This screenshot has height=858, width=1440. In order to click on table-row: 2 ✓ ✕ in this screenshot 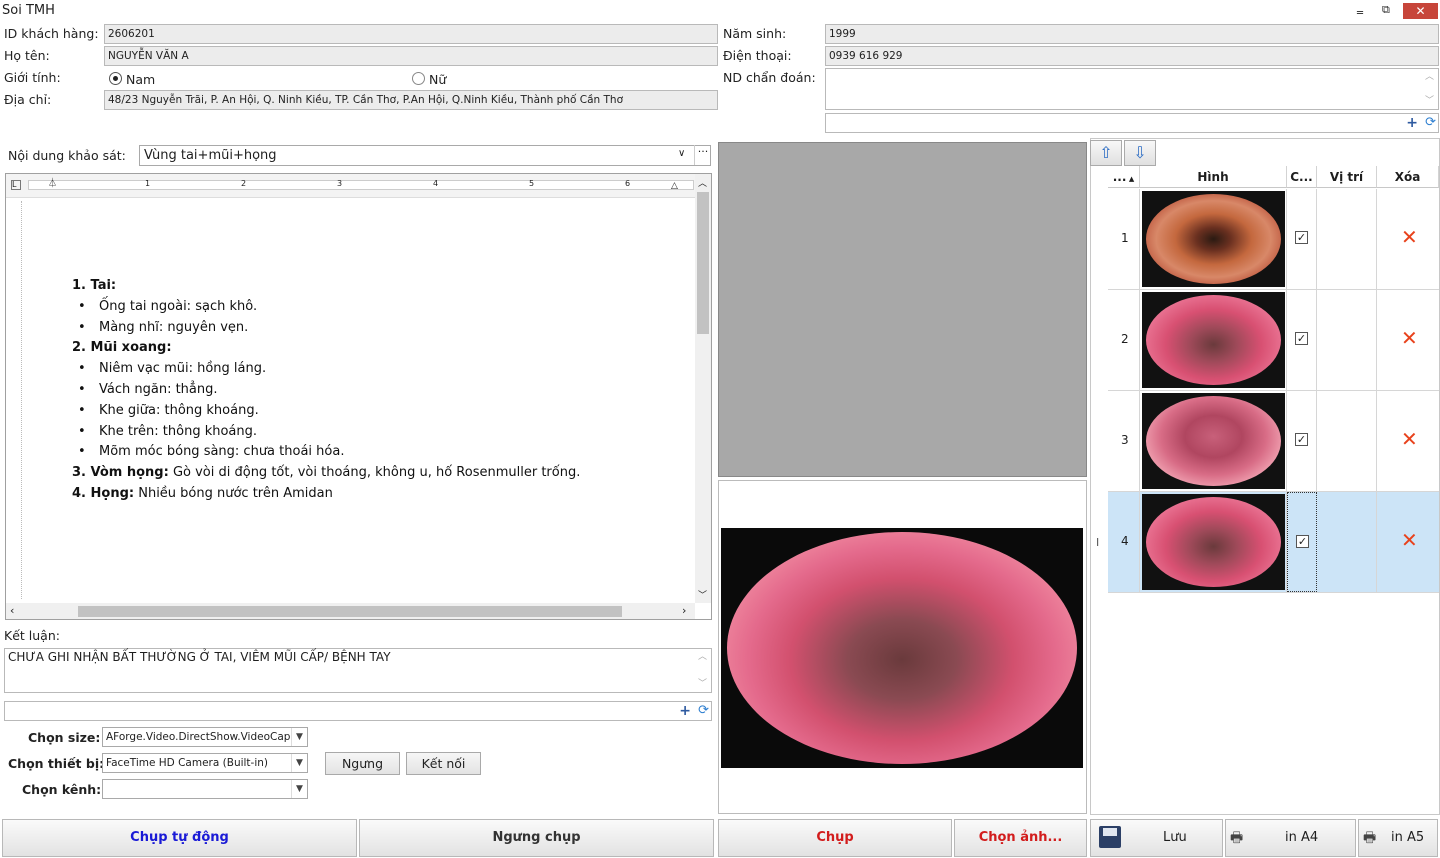, I will do `click(1273, 340)`.